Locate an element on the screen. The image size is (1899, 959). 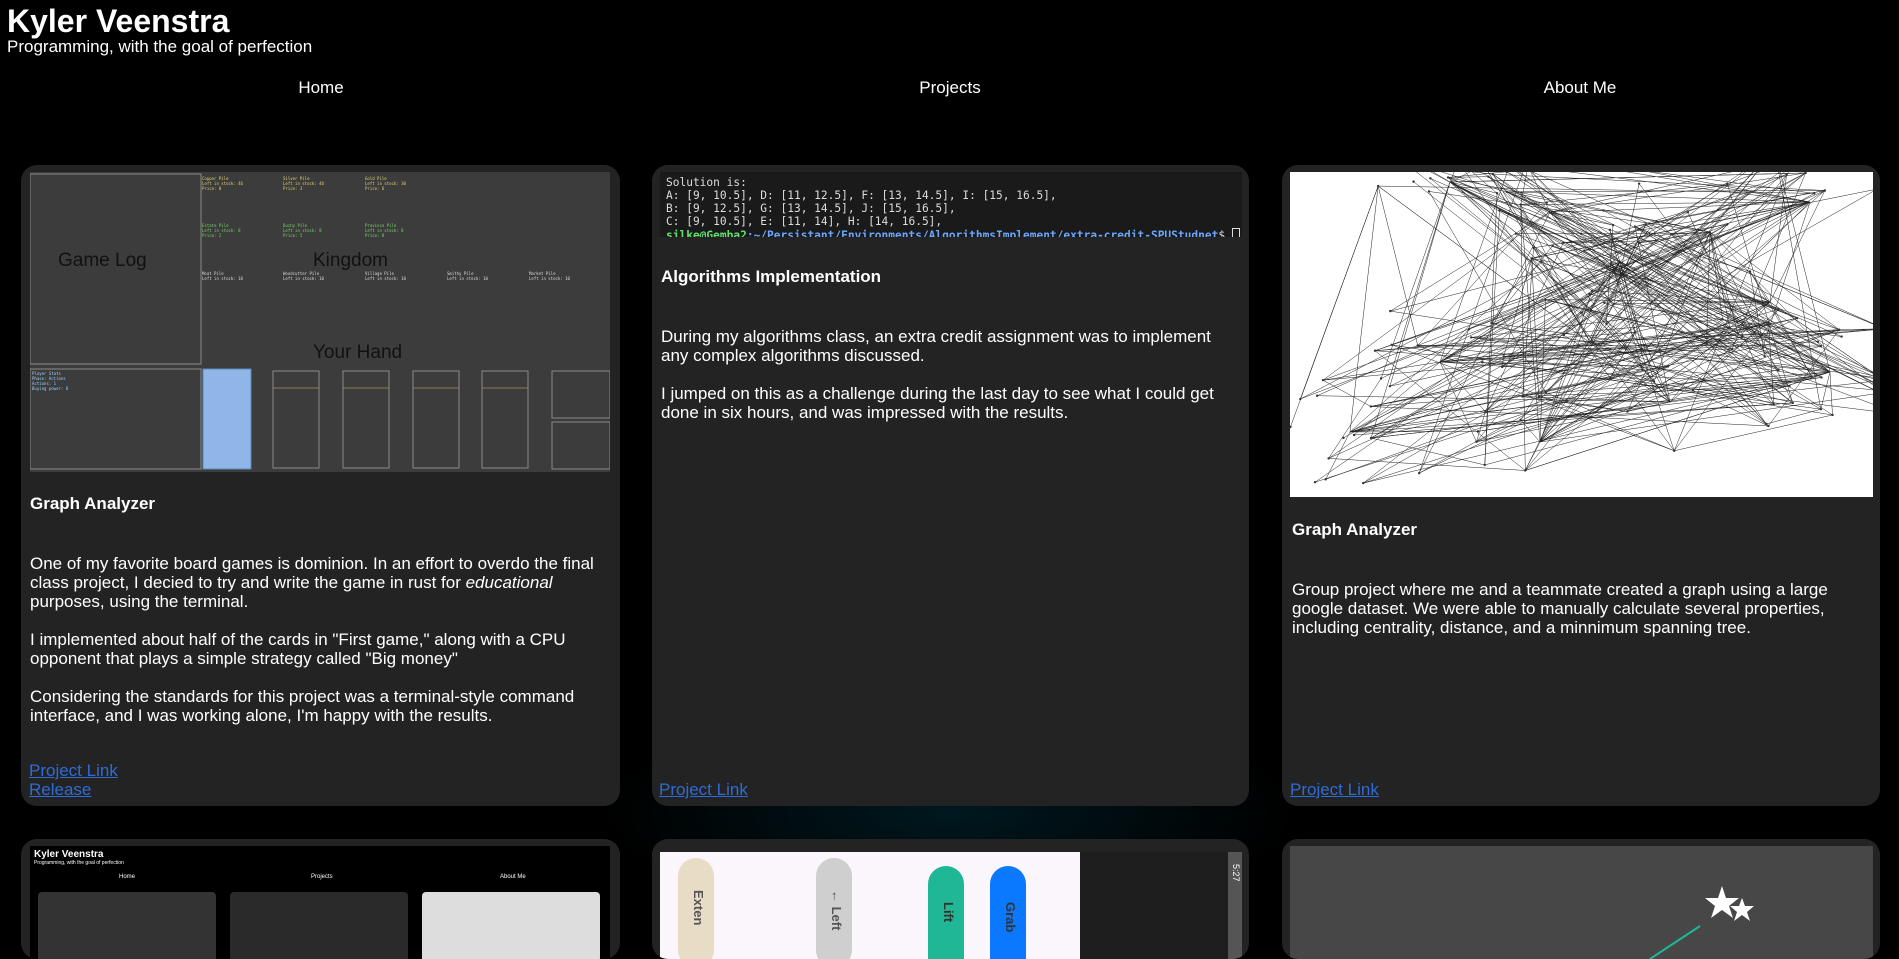
kingdom-label: Kingdom is located at coordinates (350, 260).